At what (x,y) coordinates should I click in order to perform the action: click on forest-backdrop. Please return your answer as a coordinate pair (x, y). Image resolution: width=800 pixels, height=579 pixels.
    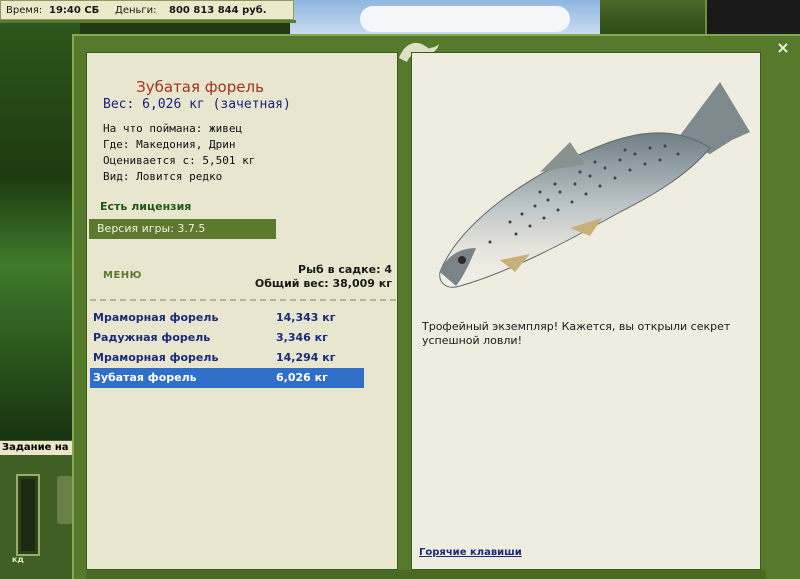
    Looking at the image, I should click on (40, 220).